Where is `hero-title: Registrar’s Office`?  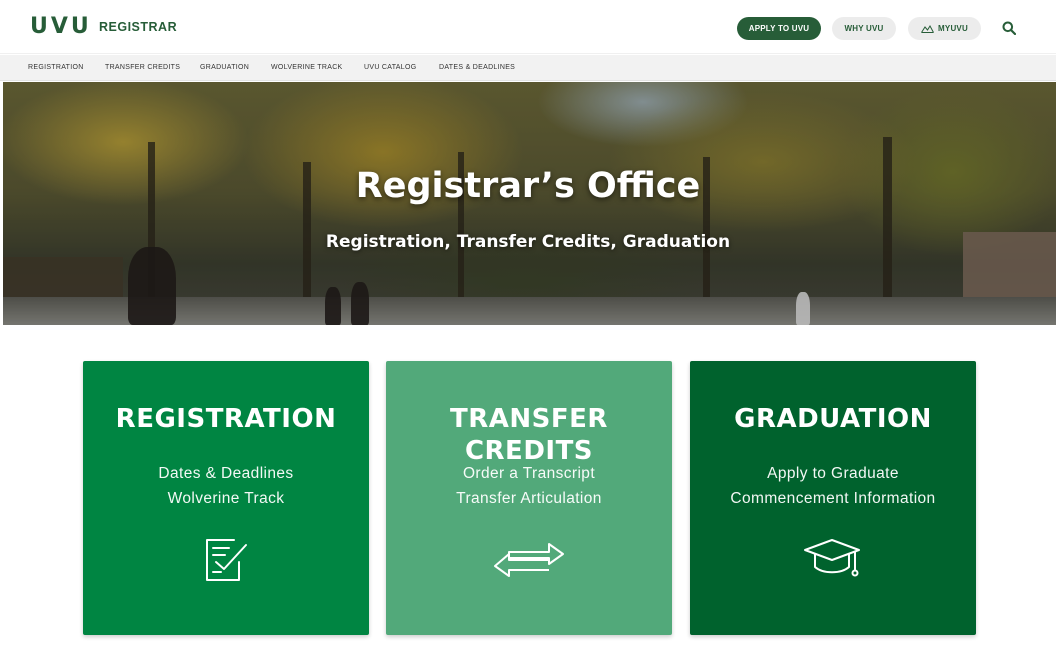 hero-title: Registrar’s Office is located at coordinates (528, 186).